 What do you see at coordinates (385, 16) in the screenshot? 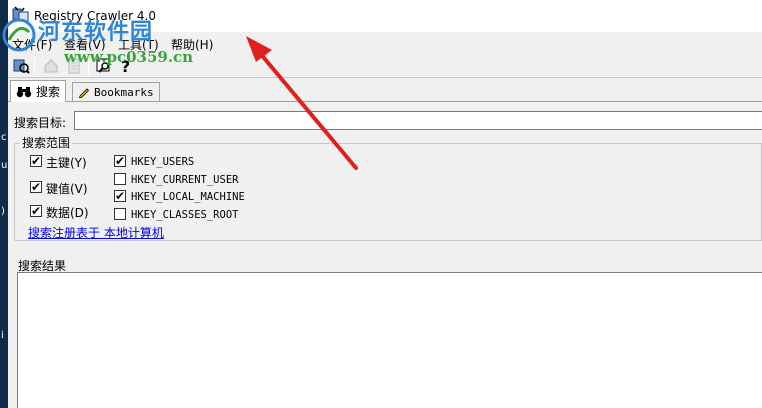
I see `title-bar: Registry Crawler 4.0` at bounding box center [385, 16].